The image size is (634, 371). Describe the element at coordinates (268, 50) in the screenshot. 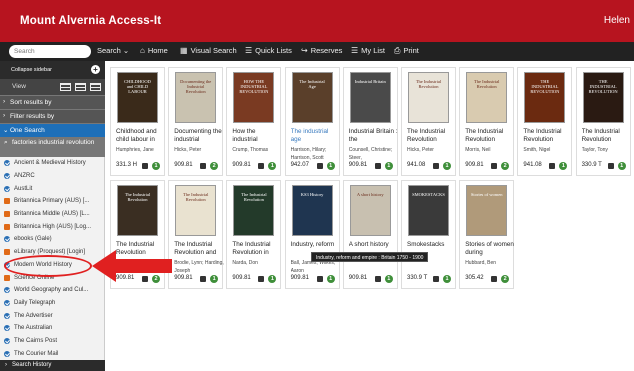

I see `quick-lists-button: ☰ Quick Lists` at that location.